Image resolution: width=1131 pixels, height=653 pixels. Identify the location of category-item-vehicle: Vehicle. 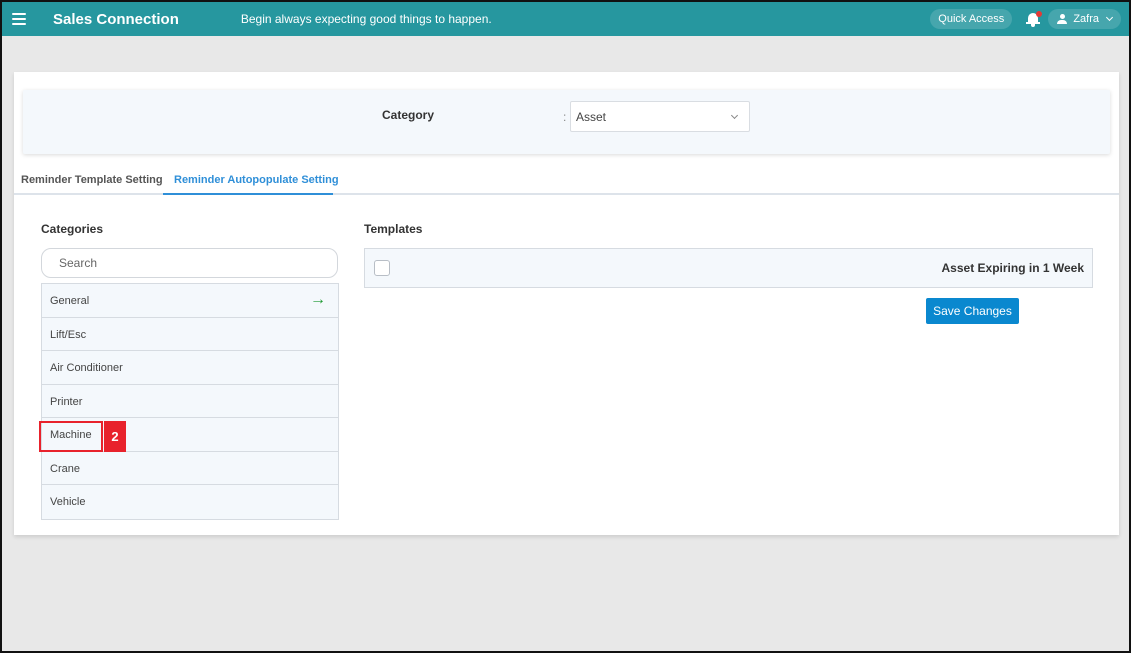
(190, 502).